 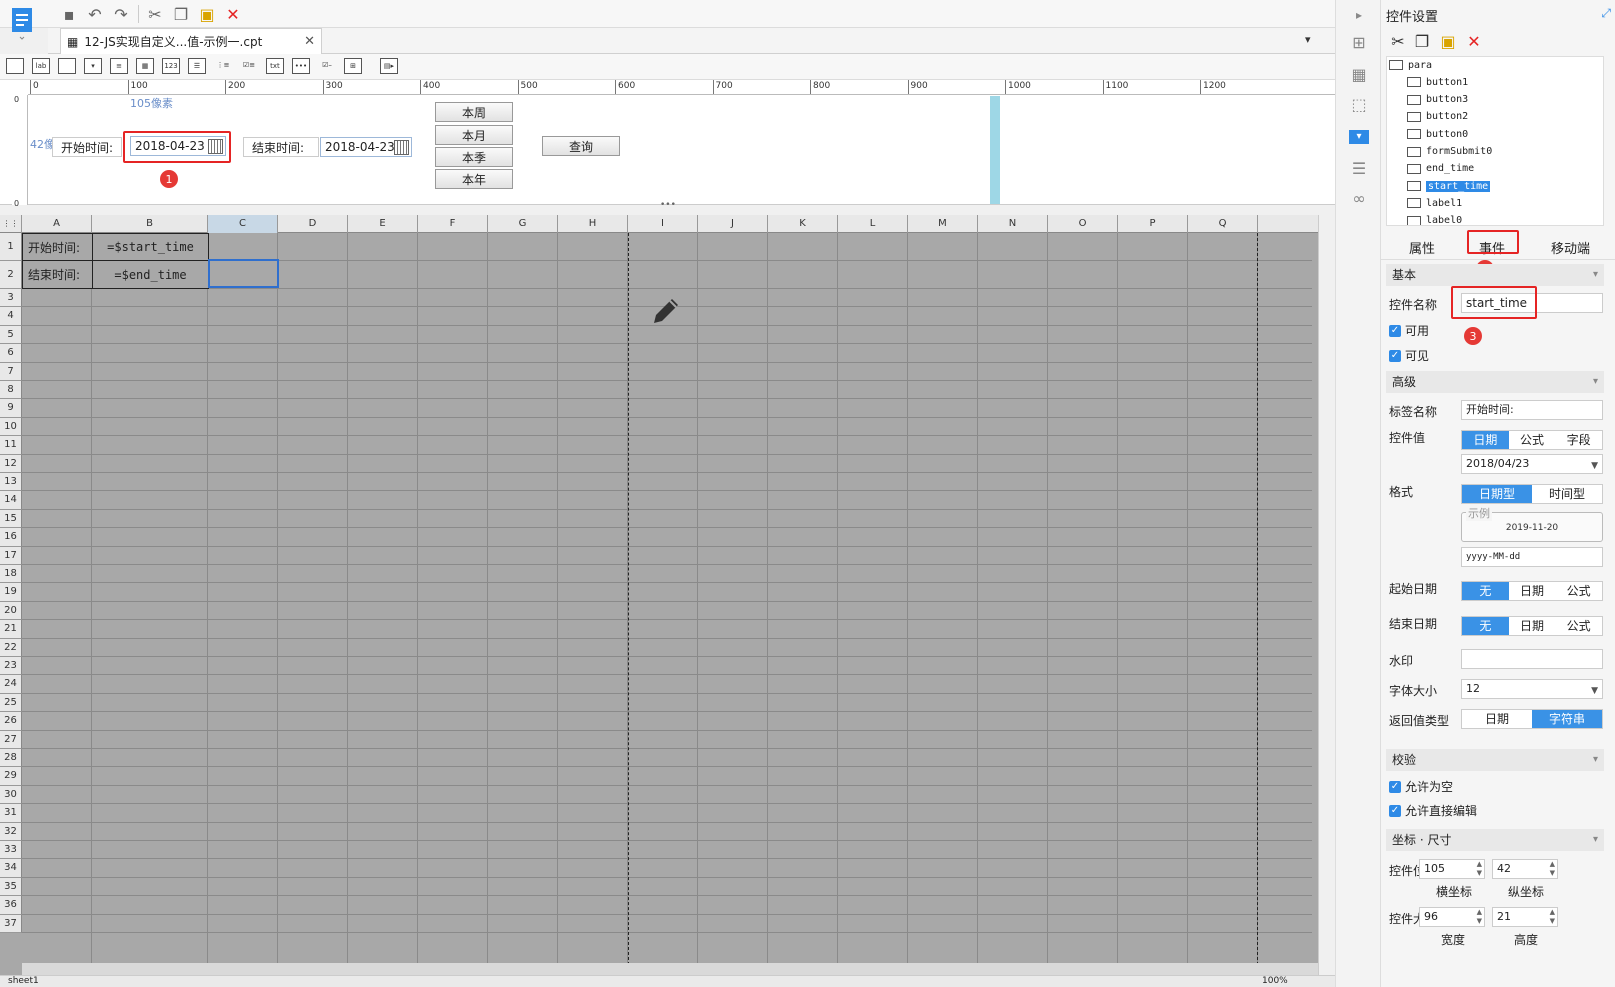 What do you see at coordinates (11, 574) in the screenshot?
I see `row-header-18: 18` at bounding box center [11, 574].